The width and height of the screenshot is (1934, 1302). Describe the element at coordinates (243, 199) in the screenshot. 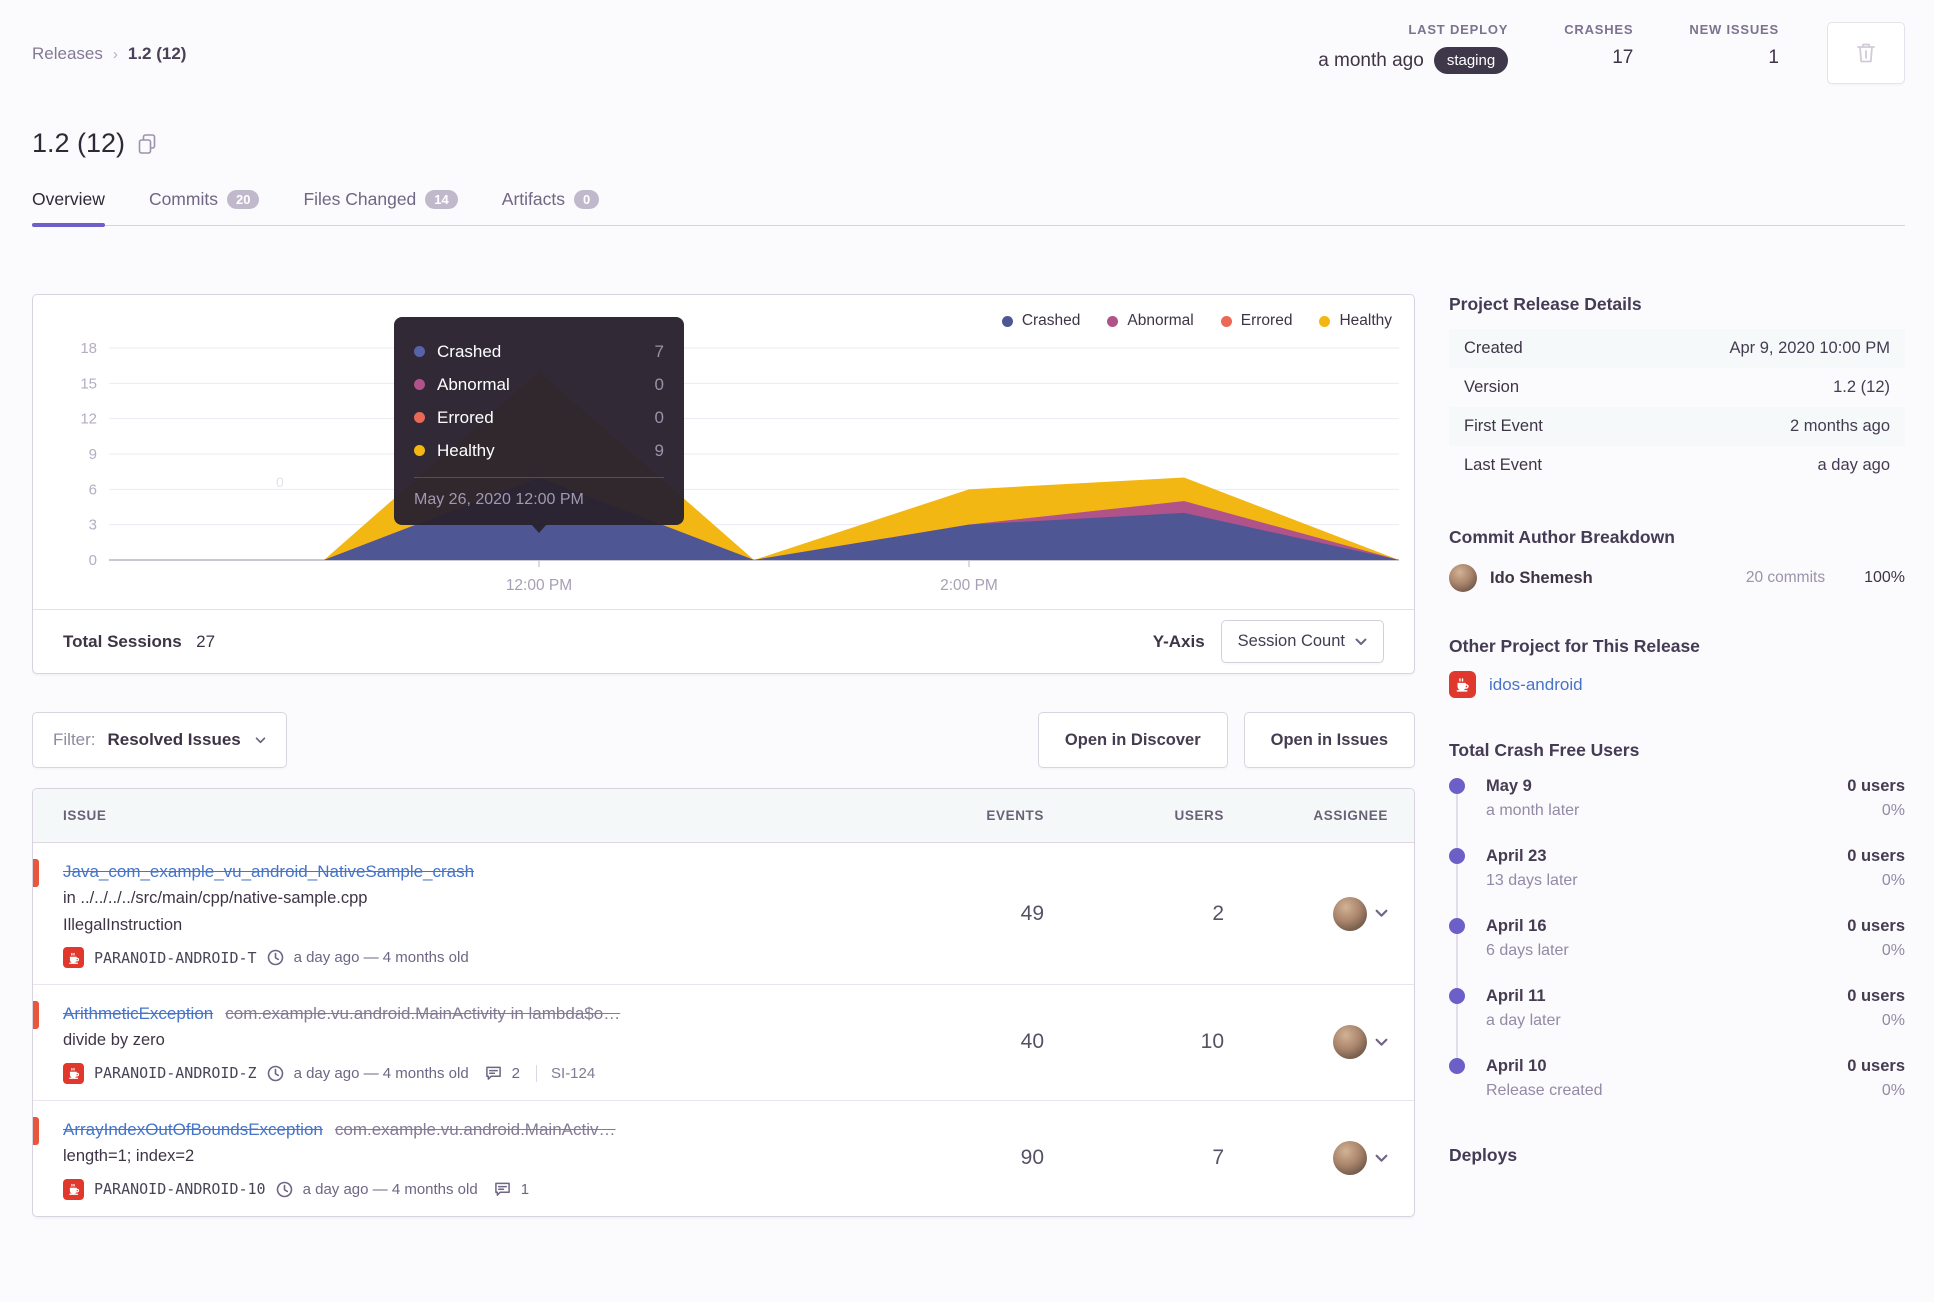

I see `commits-count-badge: 20` at that location.